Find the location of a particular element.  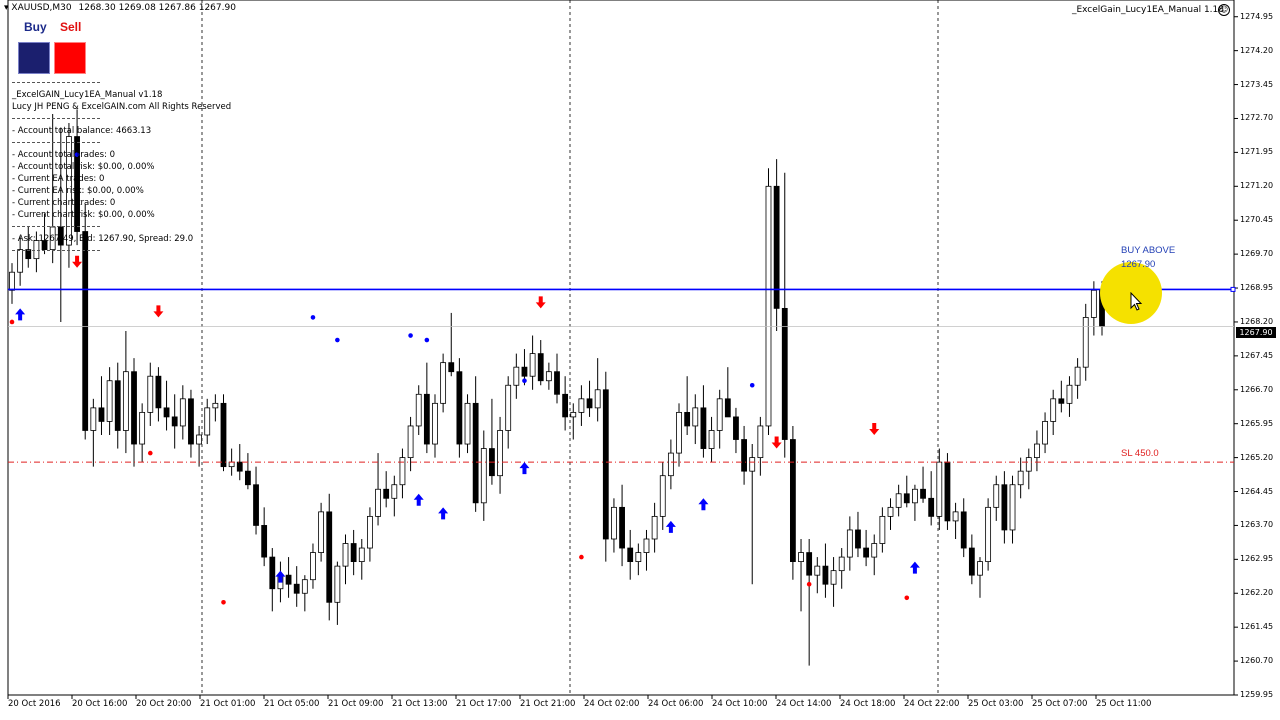

price-axis-label: 1268.95 is located at coordinates (1257, 288).